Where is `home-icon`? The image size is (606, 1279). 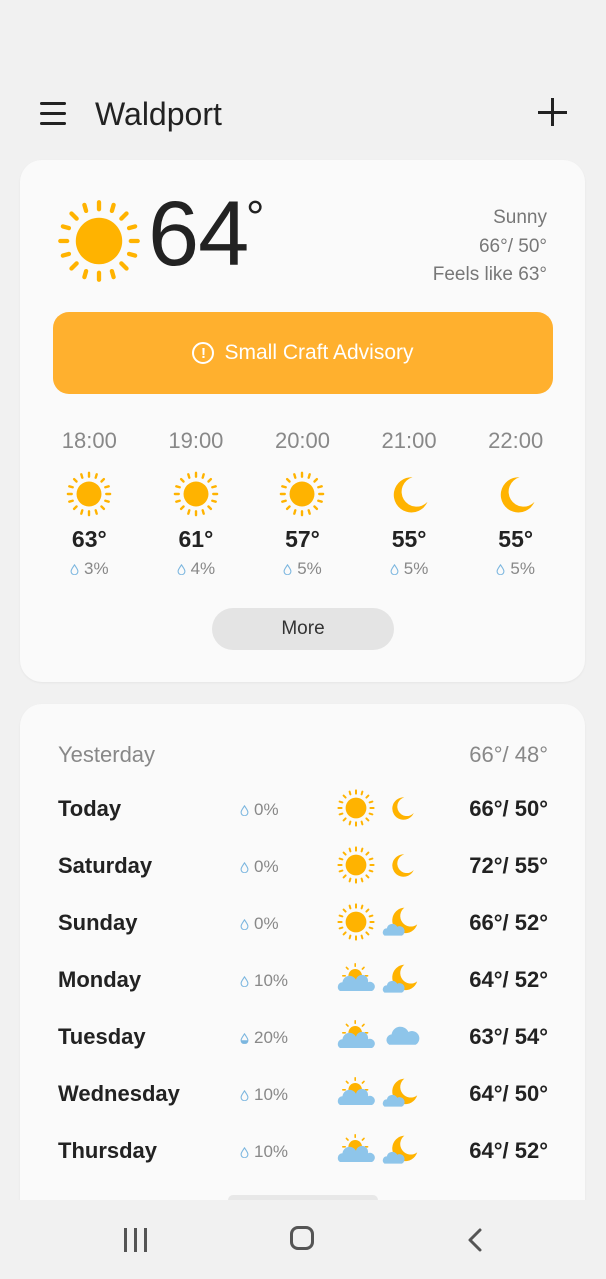 home-icon is located at coordinates (302, 1238).